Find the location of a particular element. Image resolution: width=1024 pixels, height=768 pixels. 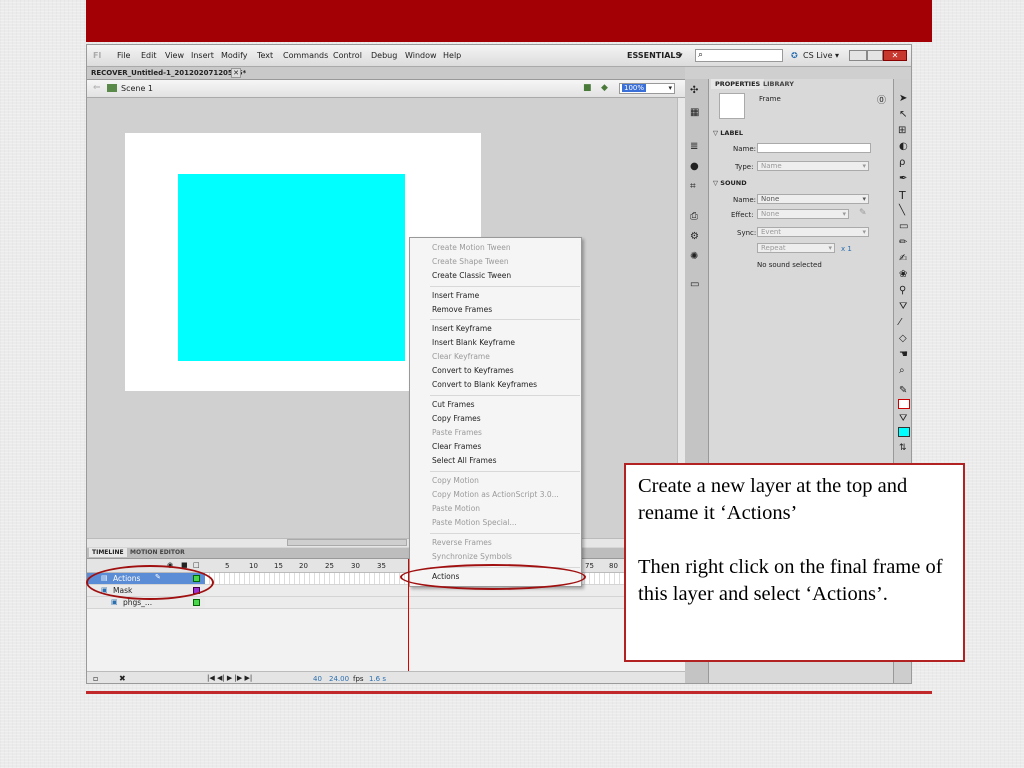

back-arrow-icon: ⇐ is located at coordinates (97, 88).